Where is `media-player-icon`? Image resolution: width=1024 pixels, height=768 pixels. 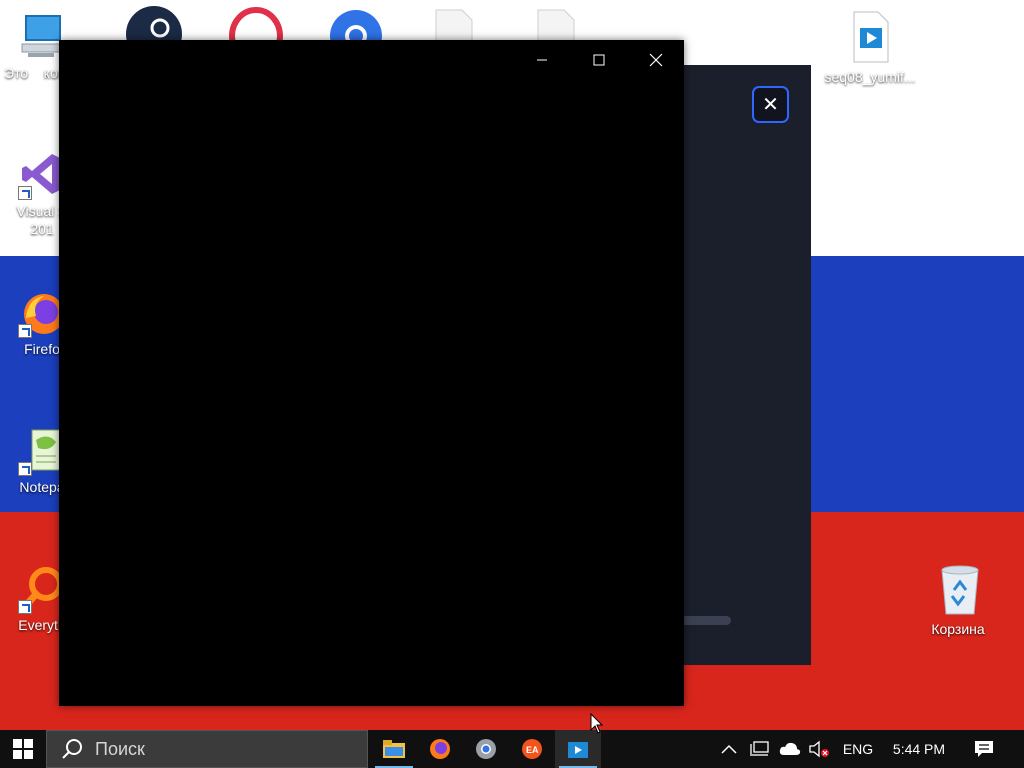 media-player-icon is located at coordinates (578, 750).